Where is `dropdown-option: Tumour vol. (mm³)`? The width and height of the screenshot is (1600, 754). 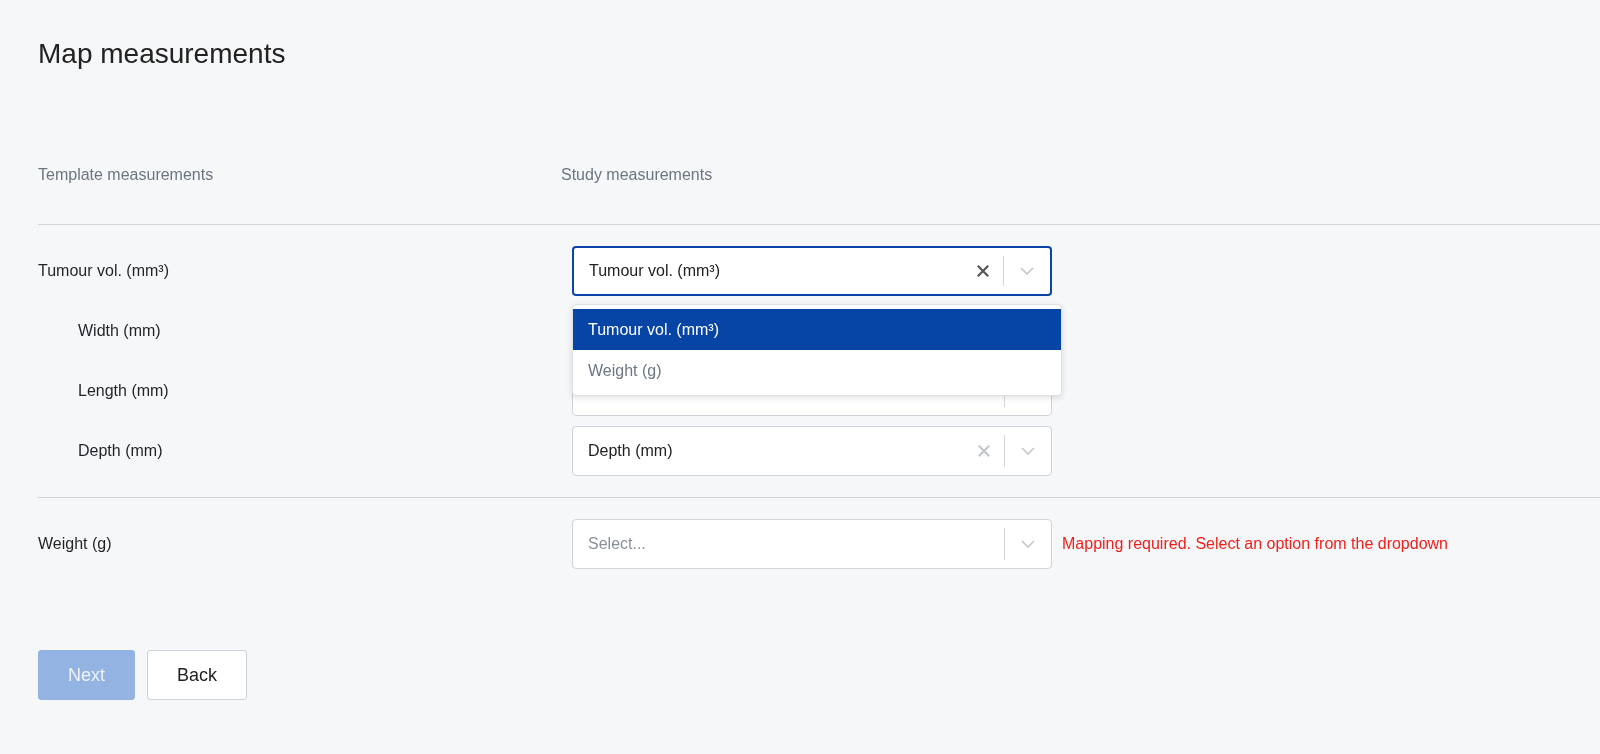 dropdown-option: Tumour vol. (mm³) is located at coordinates (817, 329).